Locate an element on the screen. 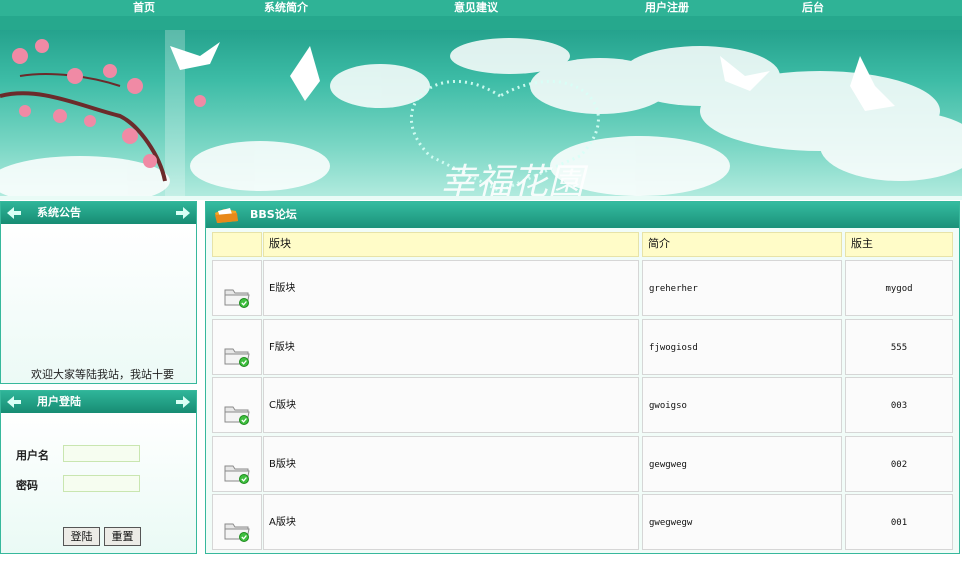 Image resolution: width=962 pixels, height=568 pixels. board-description: gwegwegw is located at coordinates (742, 522).